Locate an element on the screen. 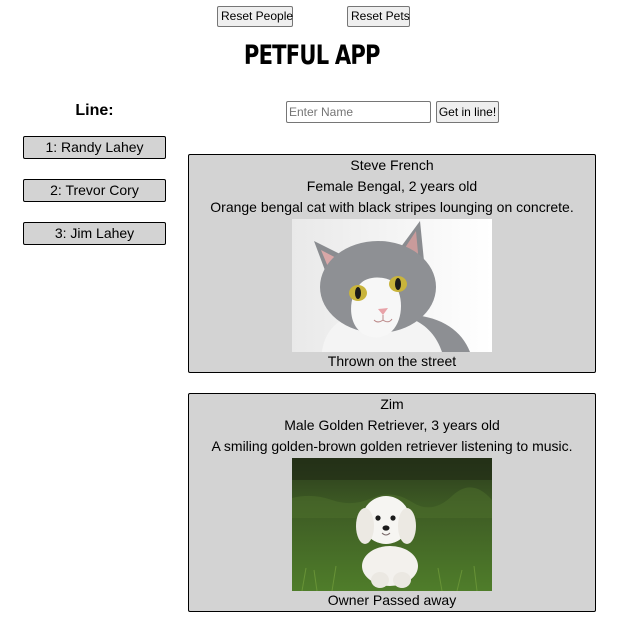  queue-person: 1: Randy Lahey is located at coordinates (94, 147).